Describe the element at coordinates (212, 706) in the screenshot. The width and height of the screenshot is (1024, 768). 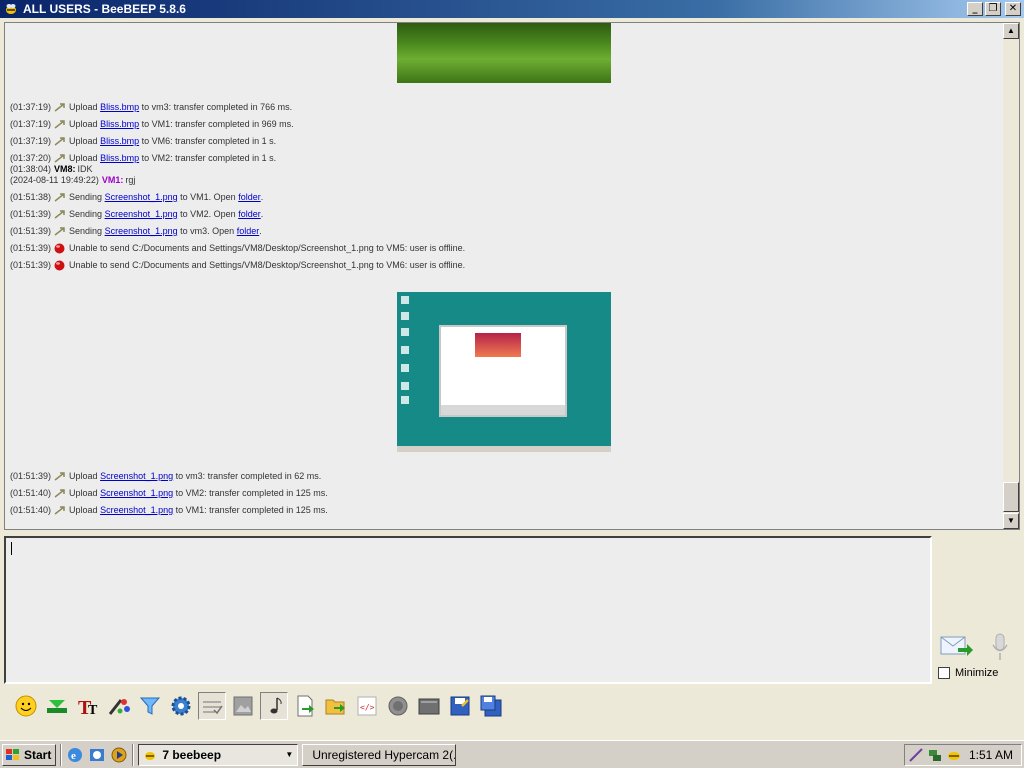
I see `spellcheck-button` at that location.